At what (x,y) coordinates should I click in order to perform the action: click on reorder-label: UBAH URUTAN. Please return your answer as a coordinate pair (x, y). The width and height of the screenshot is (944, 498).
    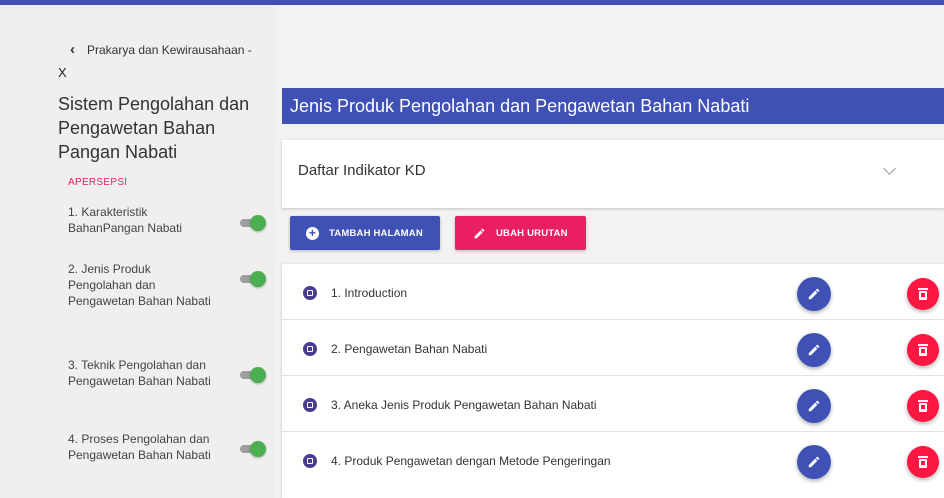
    Looking at the image, I should click on (532, 233).